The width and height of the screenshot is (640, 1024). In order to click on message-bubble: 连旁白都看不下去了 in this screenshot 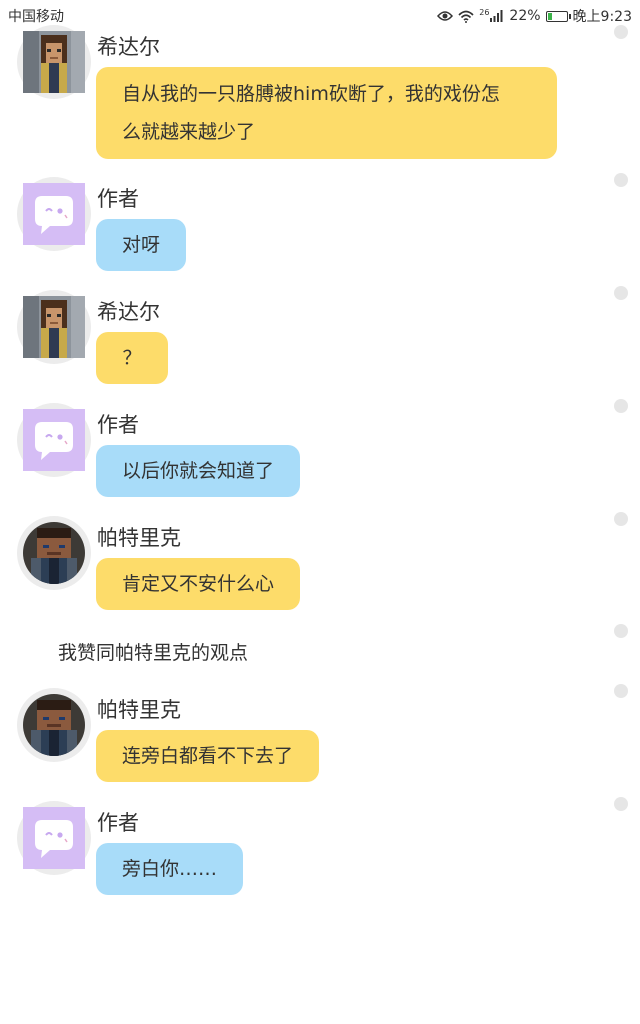, I will do `click(208, 756)`.